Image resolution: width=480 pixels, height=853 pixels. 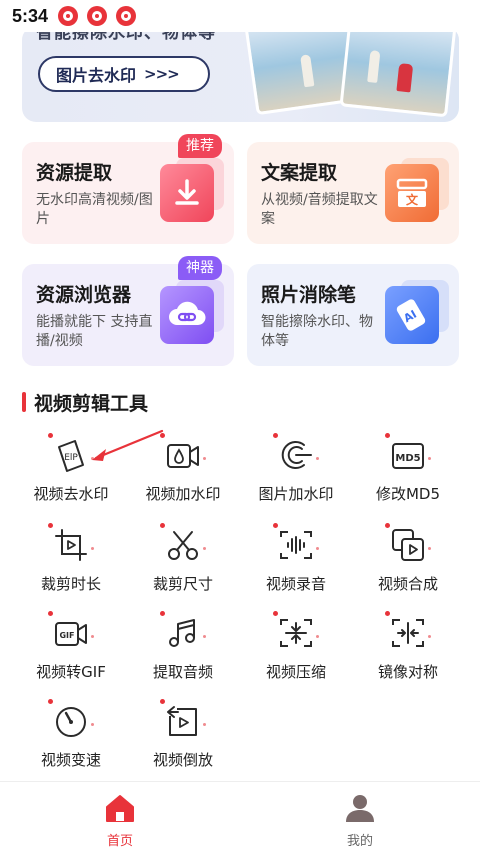 I want to click on svg-text: 文, so click(x=412, y=199).